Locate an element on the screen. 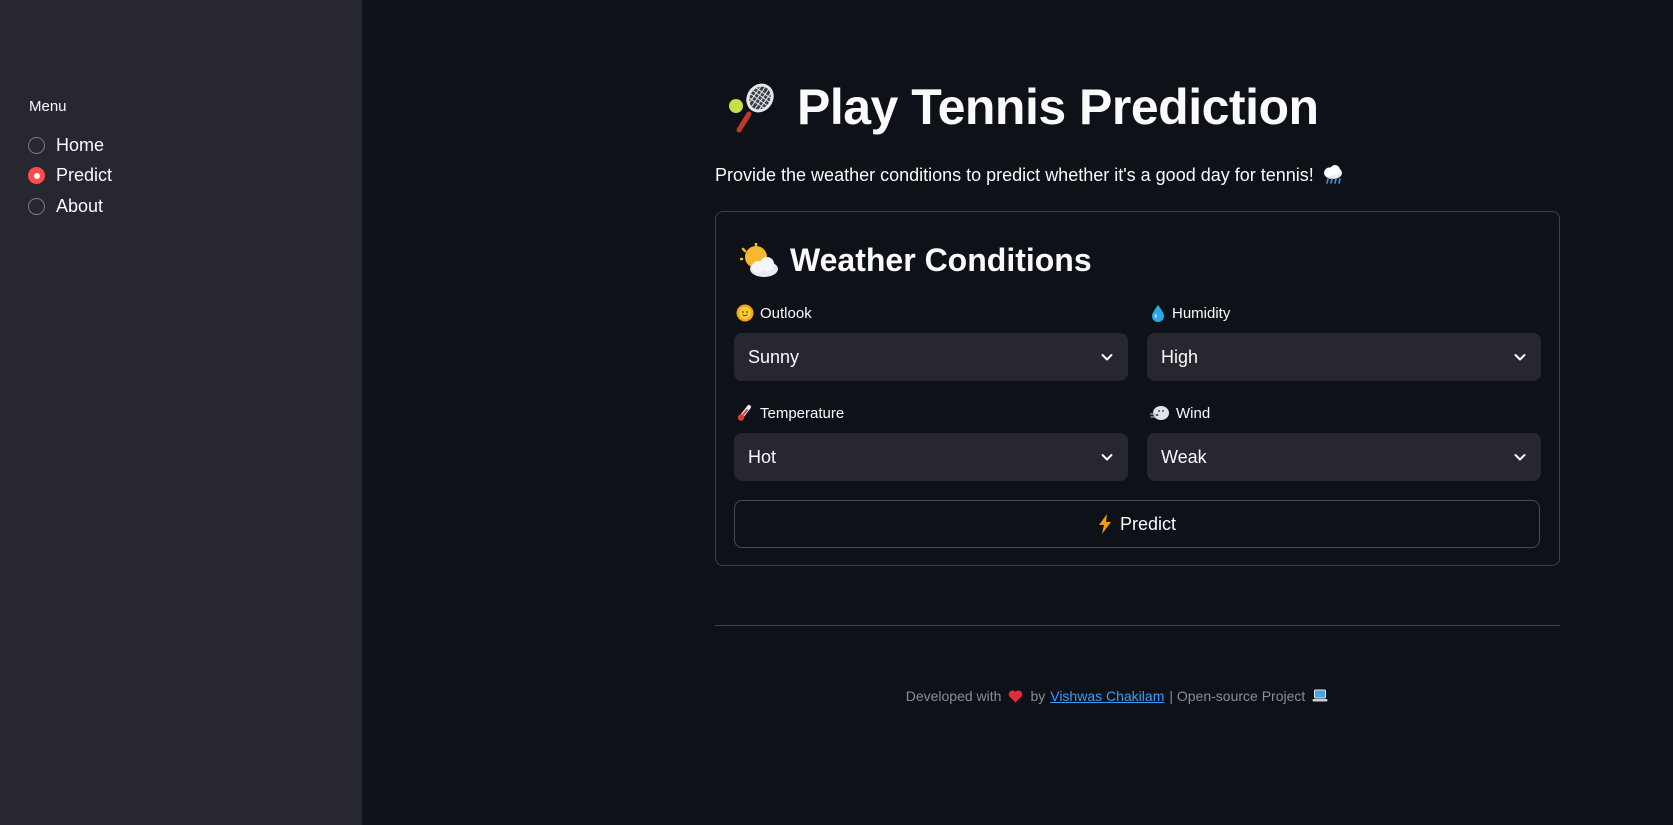 The width and height of the screenshot is (1673, 825). temperature-label-text: Temperature is located at coordinates (802, 413).